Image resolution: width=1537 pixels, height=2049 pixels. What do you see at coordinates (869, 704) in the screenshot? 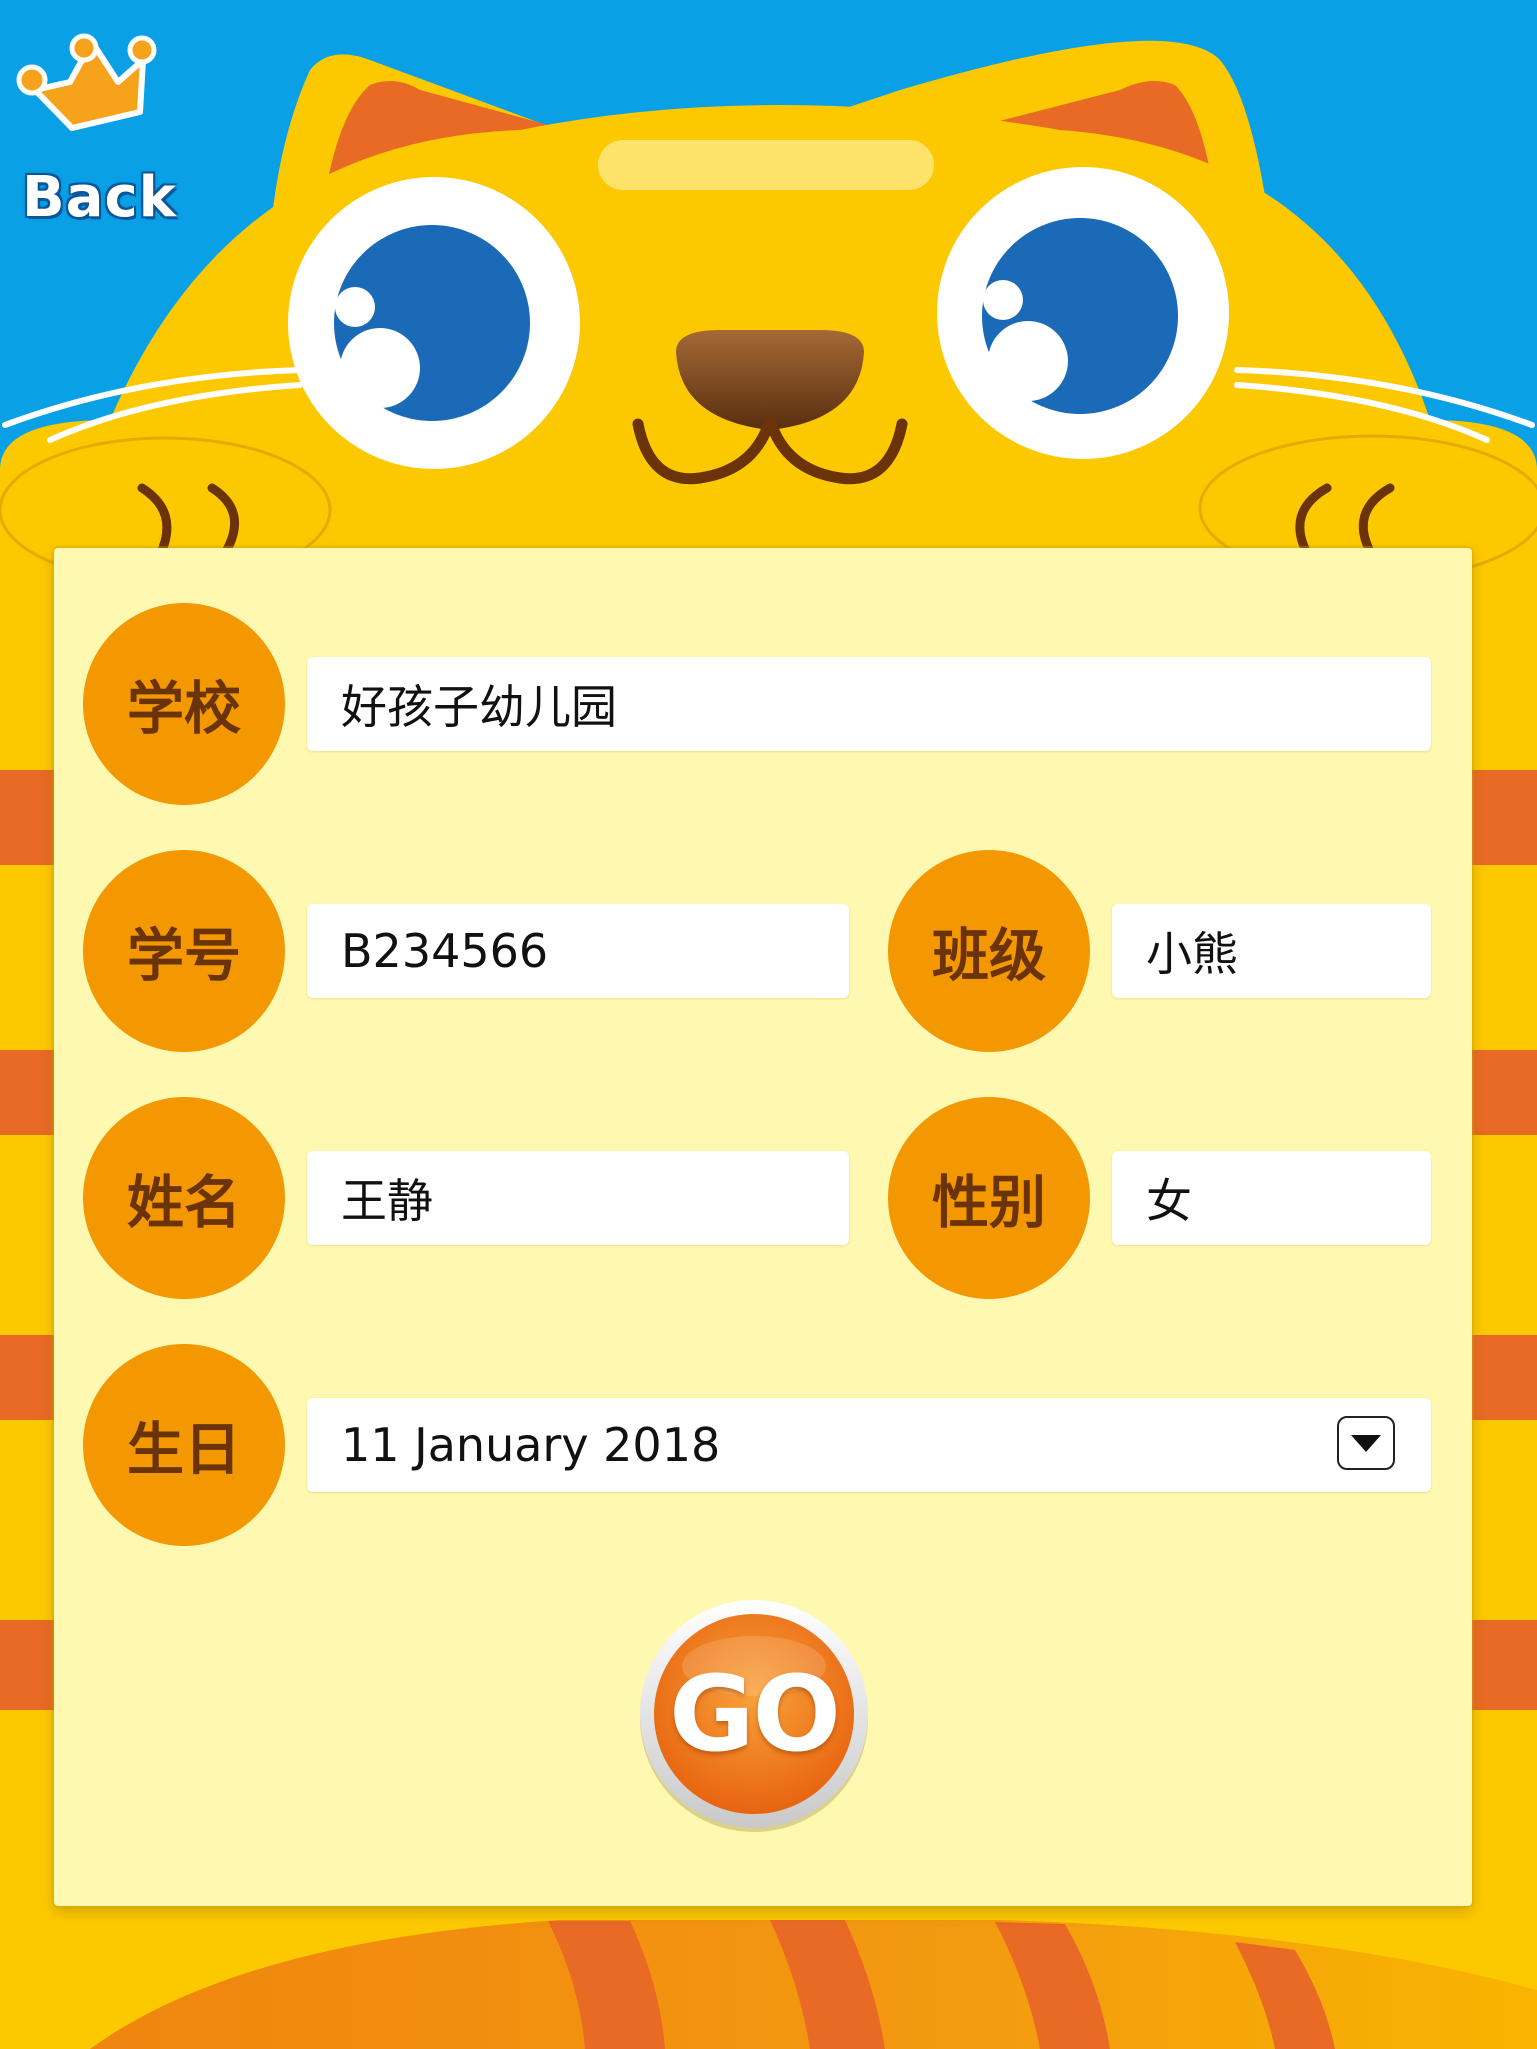
I see `school-field: 好孩子幼儿园` at bounding box center [869, 704].